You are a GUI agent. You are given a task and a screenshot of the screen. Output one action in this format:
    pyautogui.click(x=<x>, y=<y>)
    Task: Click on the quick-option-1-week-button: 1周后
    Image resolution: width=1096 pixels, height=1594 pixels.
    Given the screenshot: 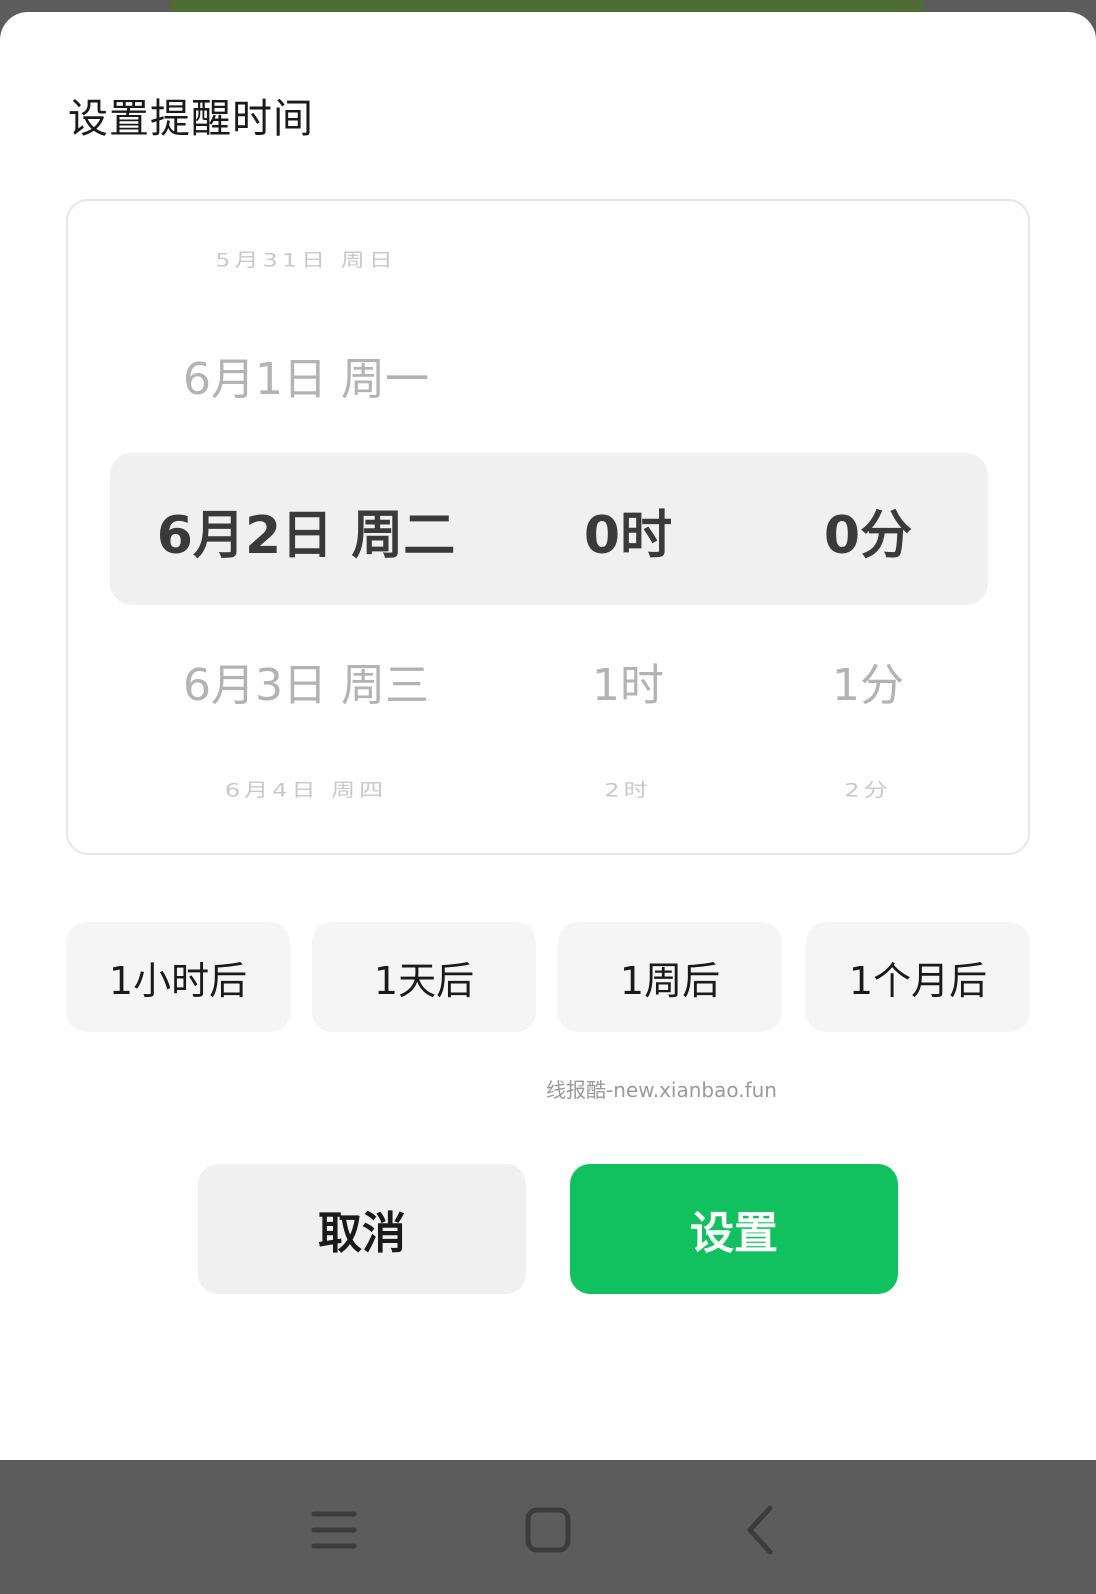 What is the action you would take?
    pyautogui.click(x=670, y=977)
    